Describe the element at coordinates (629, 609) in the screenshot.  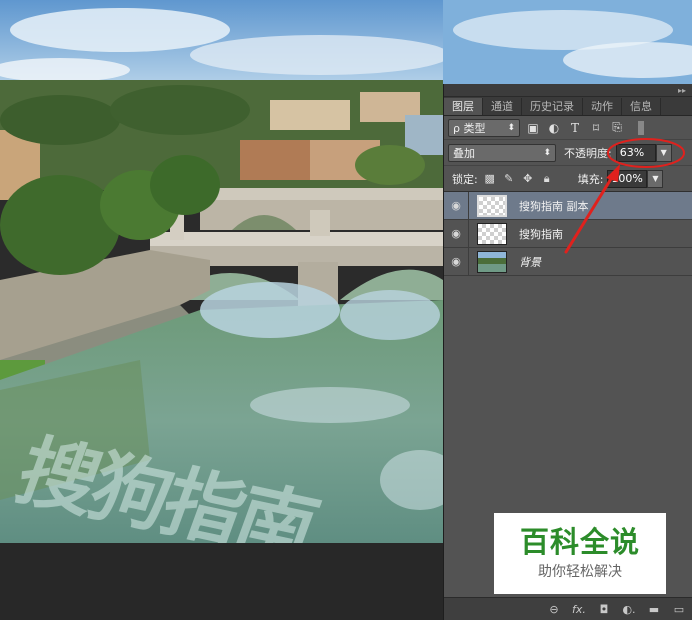
I see `adjustment-icon: ◐.` at that location.